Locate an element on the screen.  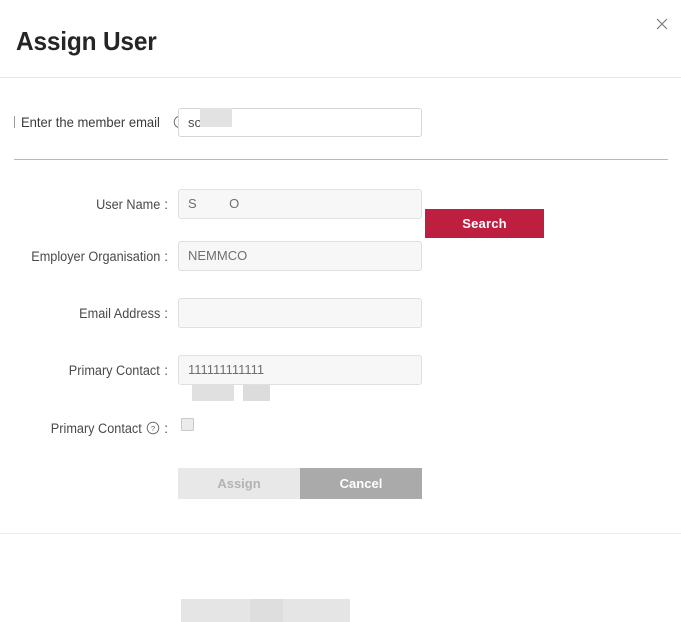
assign-button: Assign is located at coordinates (239, 483).